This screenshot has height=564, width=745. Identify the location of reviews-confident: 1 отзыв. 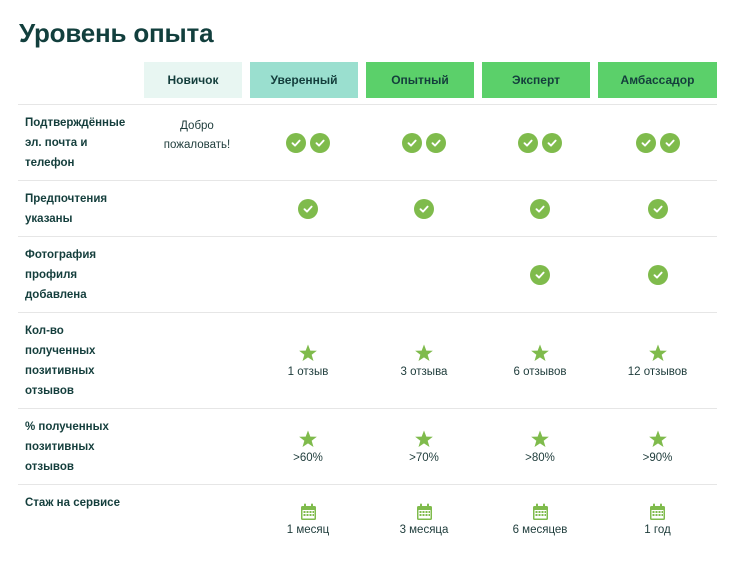
(308, 360).